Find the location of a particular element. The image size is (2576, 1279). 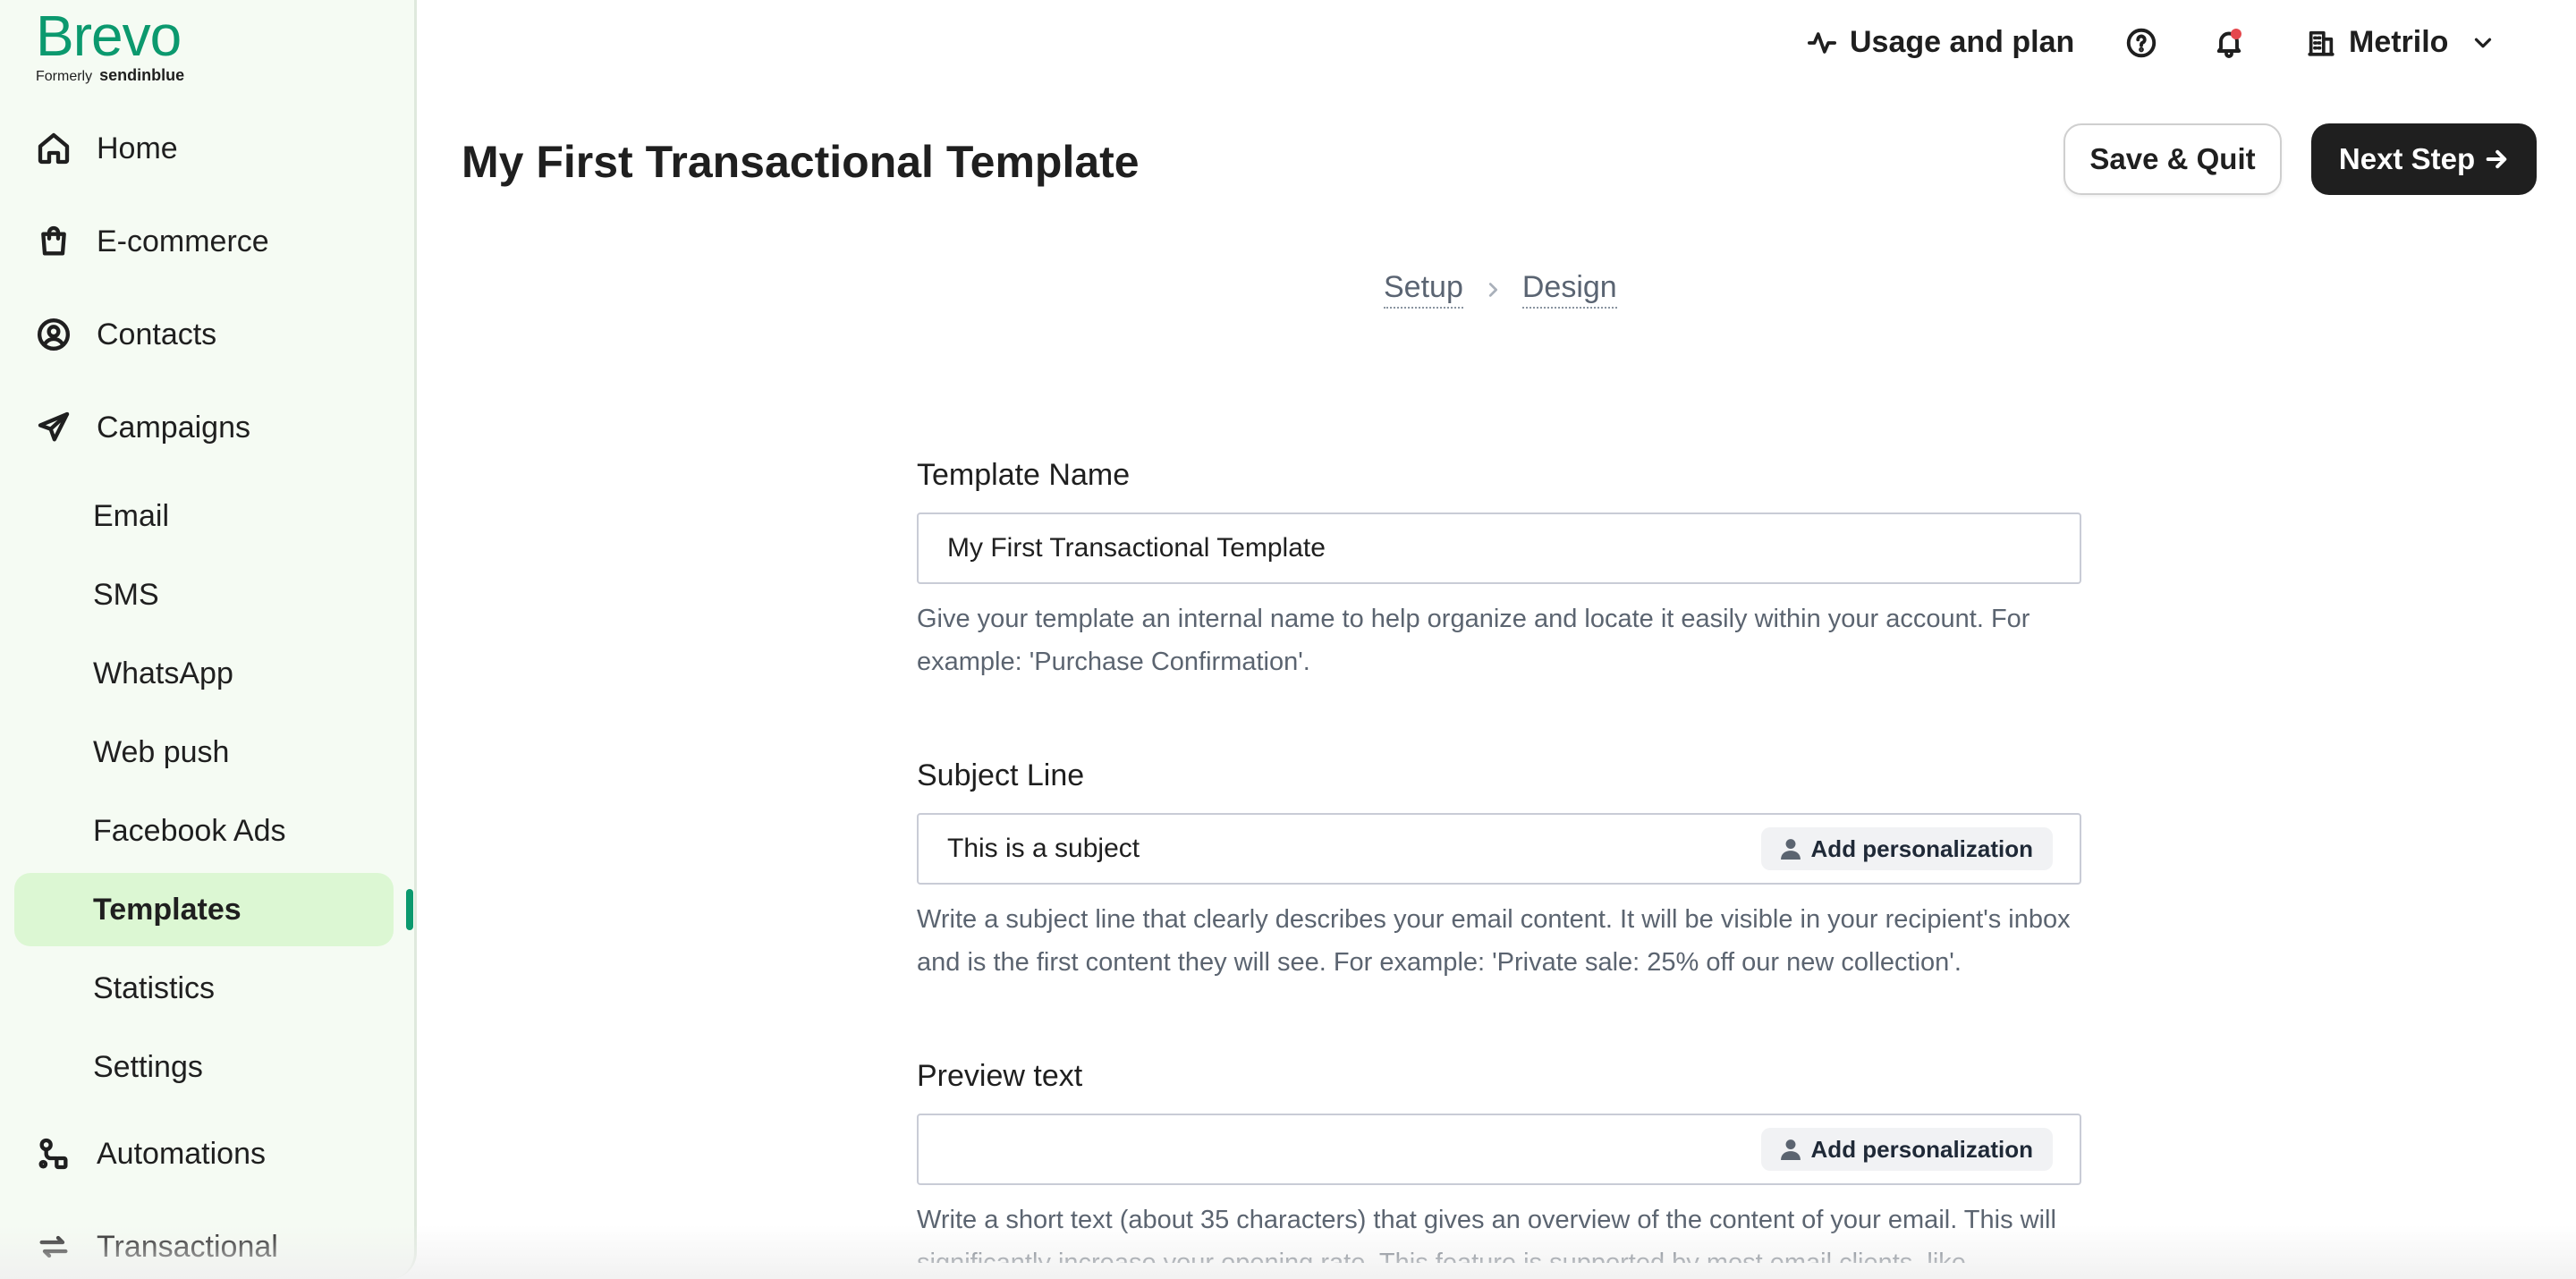

step-setup: Setup is located at coordinates (1423, 289).